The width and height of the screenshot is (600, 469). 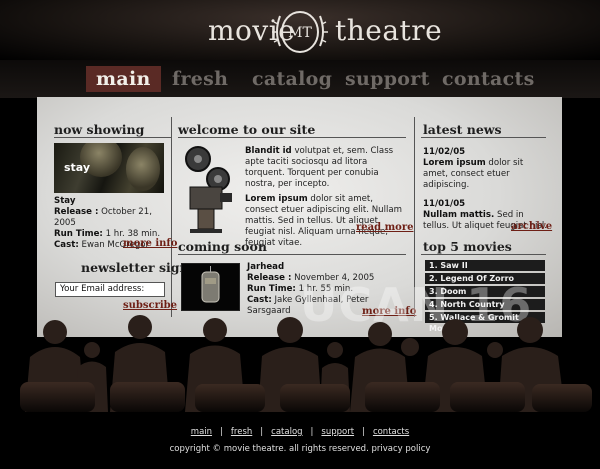 What do you see at coordinates (387, 79) in the screenshot?
I see `nav-support: support` at bounding box center [387, 79].